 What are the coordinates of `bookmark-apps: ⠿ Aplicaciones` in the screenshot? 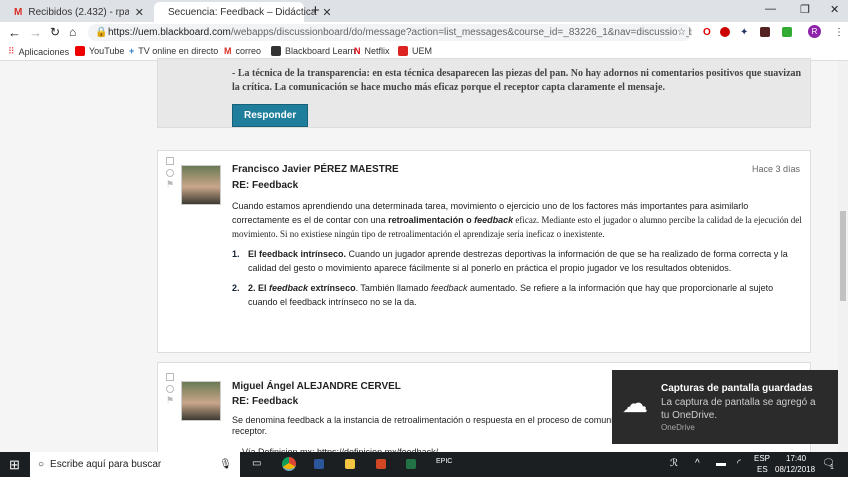 It's located at (38, 51).